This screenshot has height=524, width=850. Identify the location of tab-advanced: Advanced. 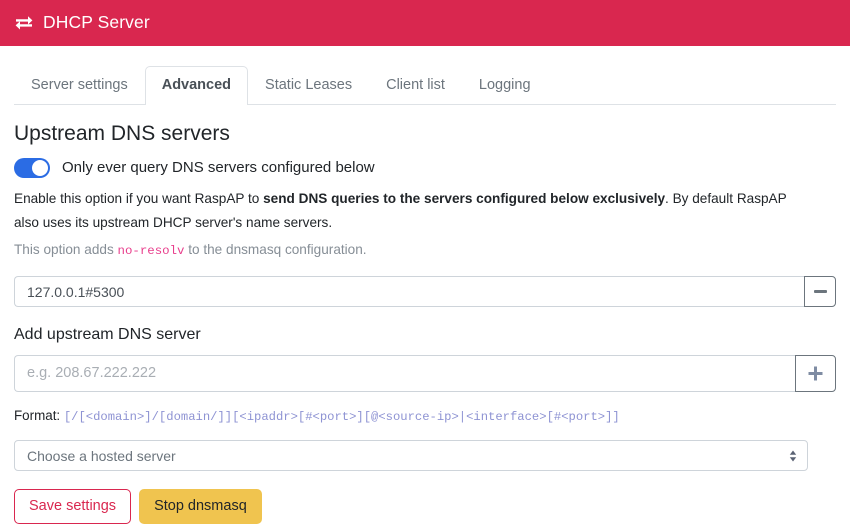
(196, 85).